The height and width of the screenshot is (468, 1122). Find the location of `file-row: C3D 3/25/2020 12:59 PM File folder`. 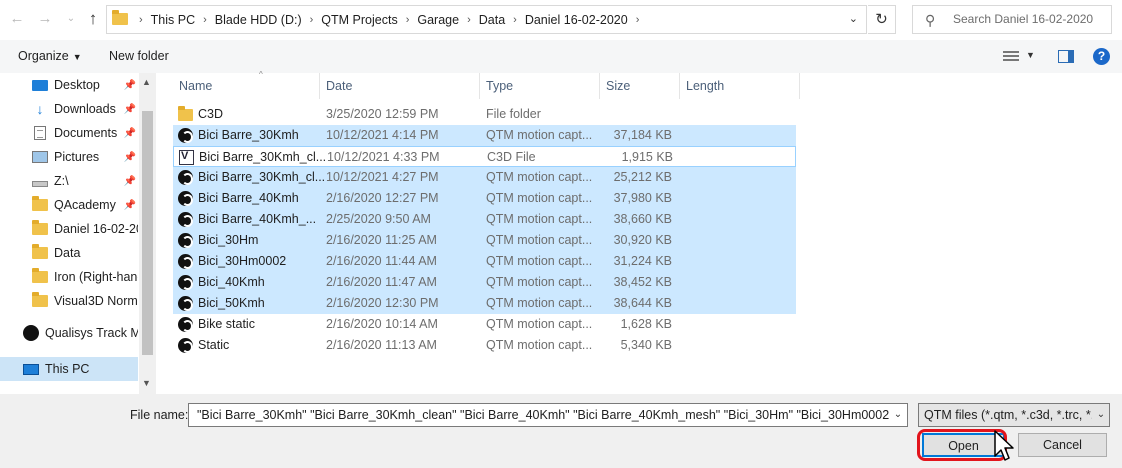

file-row: C3D 3/25/2020 12:59 PM File folder is located at coordinates (484, 114).